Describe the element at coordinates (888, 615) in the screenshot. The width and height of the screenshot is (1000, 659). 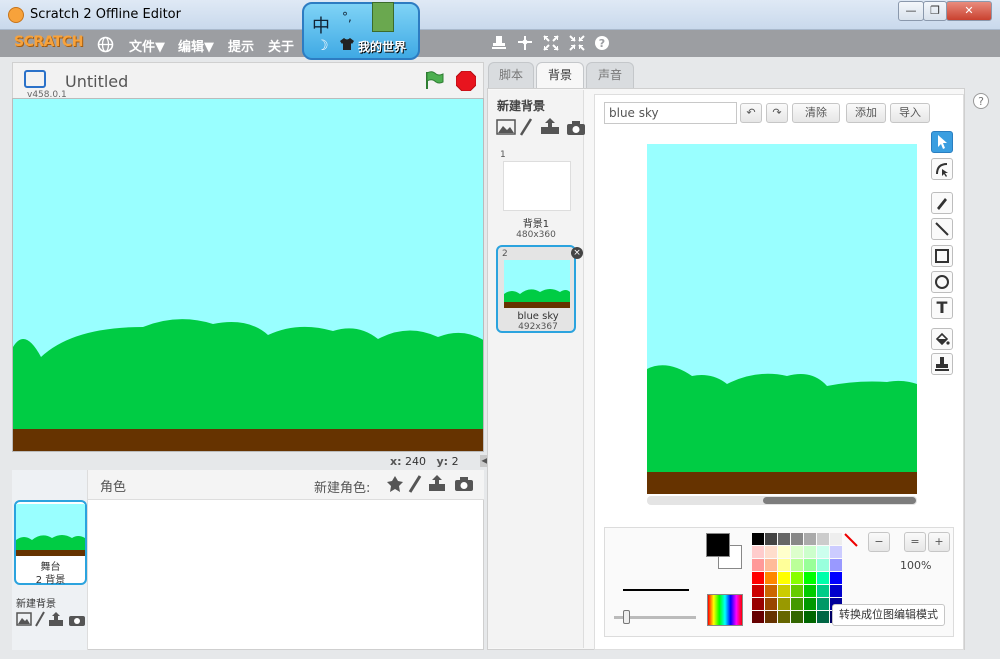
I see `convert-to-bitmap-button: 转换成位图编辑模式` at that location.